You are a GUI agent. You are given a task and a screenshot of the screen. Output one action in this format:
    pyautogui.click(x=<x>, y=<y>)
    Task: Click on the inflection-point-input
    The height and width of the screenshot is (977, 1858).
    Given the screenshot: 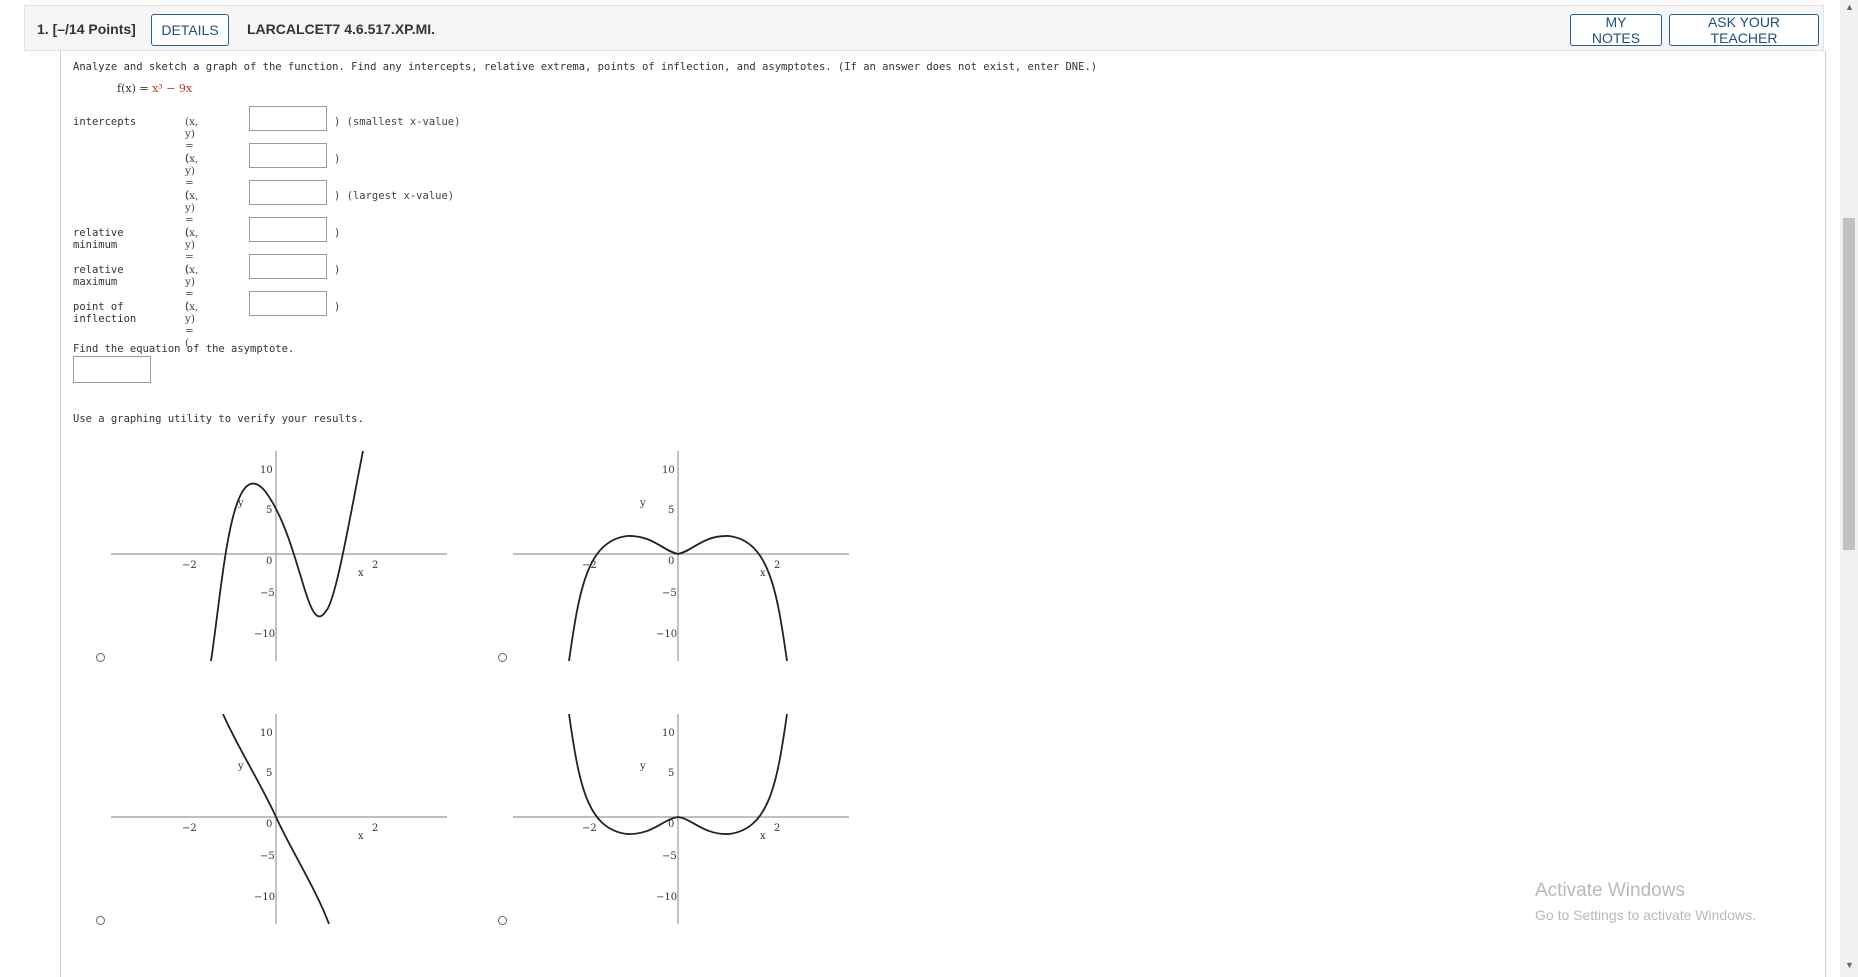 What is the action you would take?
    pyautogui.click(x=288, y=303)
    